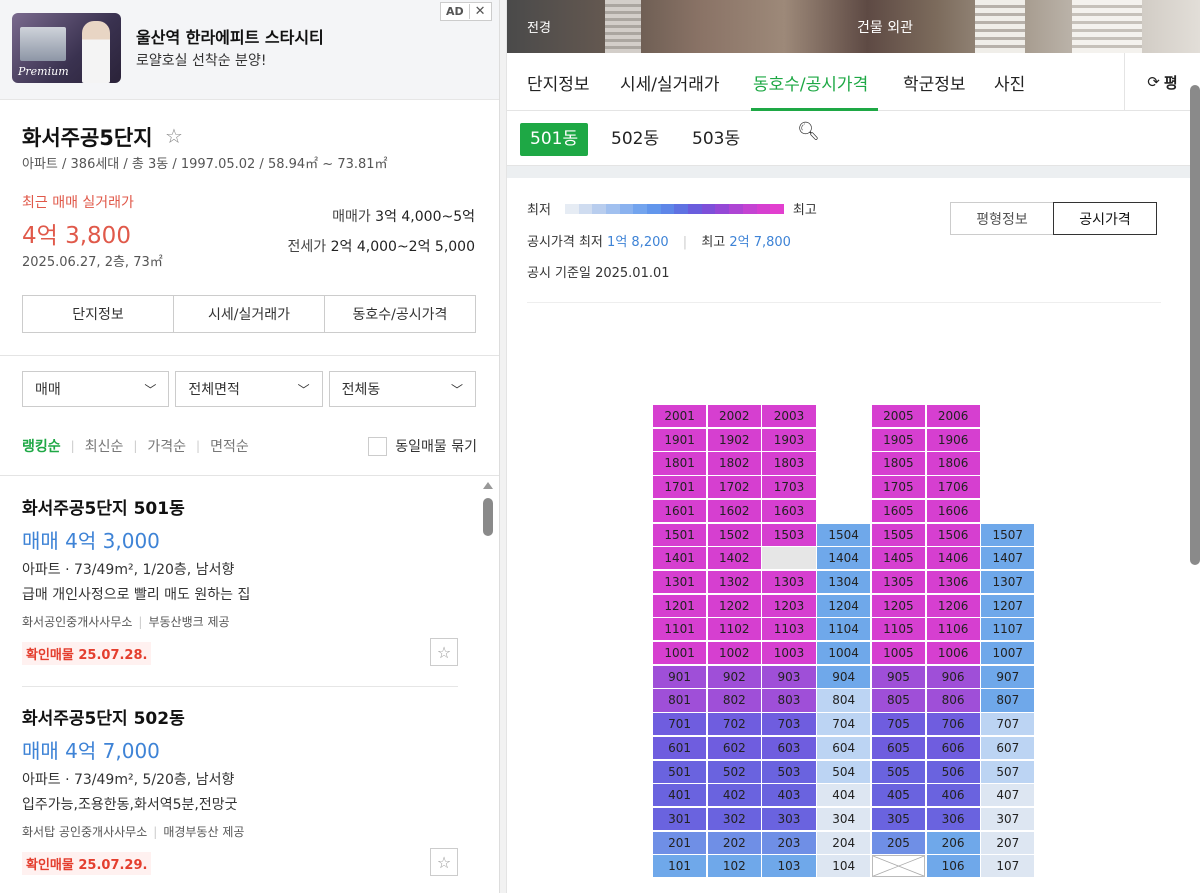  Describe the element at coordinates (734, 771) in the screenshot. I see `unit-cell-502: 502` at that location.